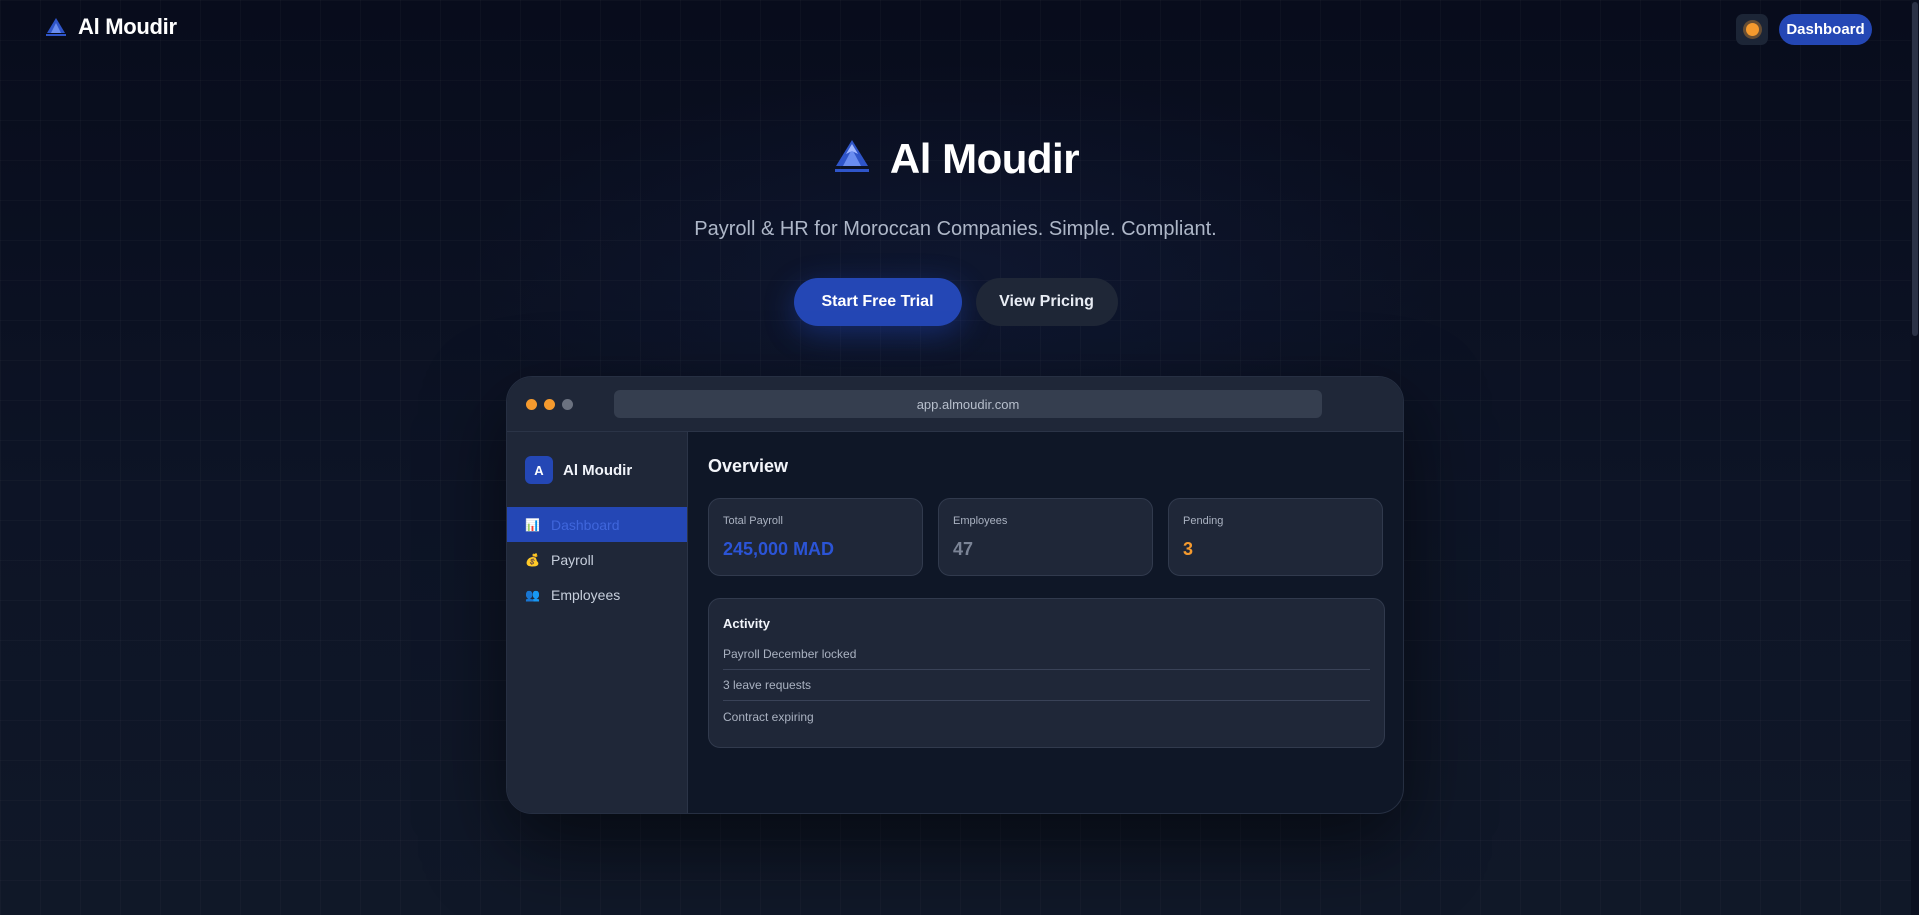  I want to click on dashboard-button: Dashboard, so click(1825, 29).